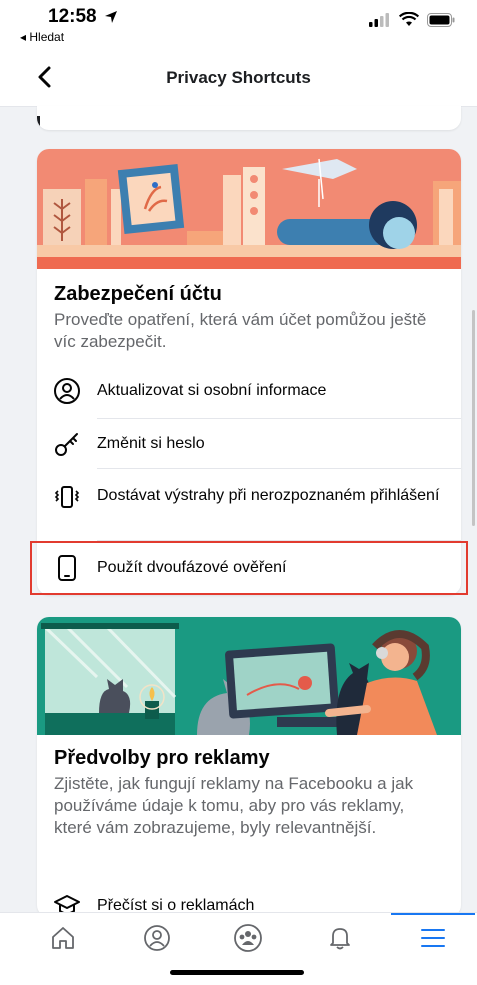  What do you see at coordinates (42, 37) in the screenshot?
I see `back-to-app-link: ◂ Hledat` at bounding box center [42, 37].